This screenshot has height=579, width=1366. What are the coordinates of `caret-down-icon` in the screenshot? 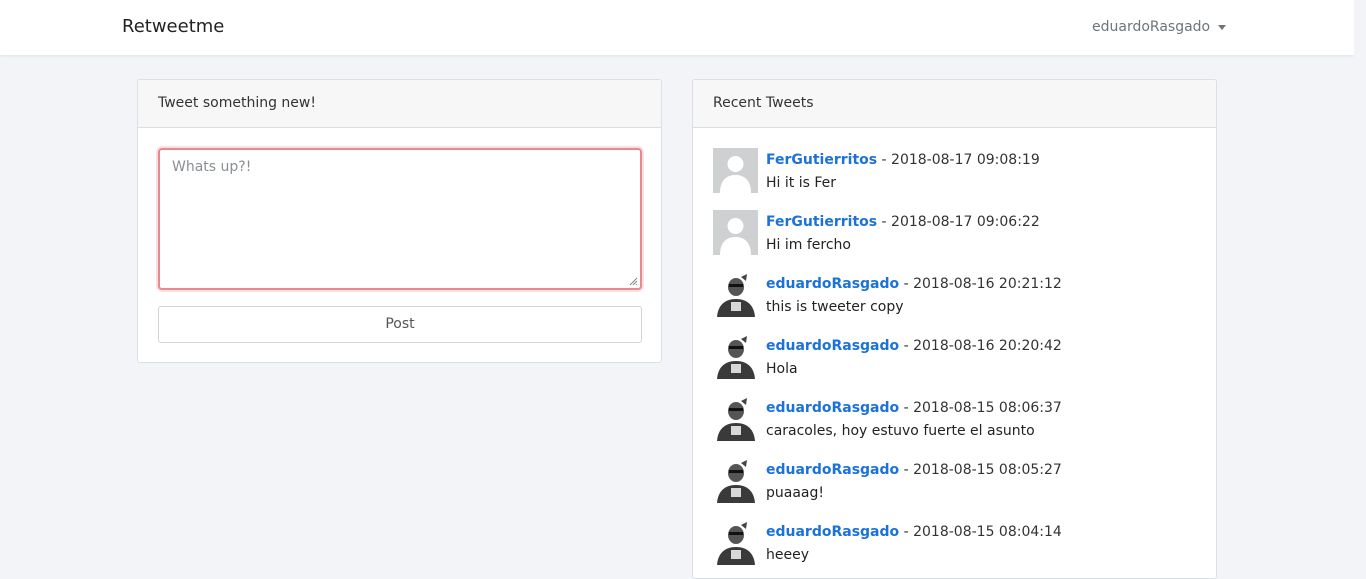 It's located at (1222, 27).